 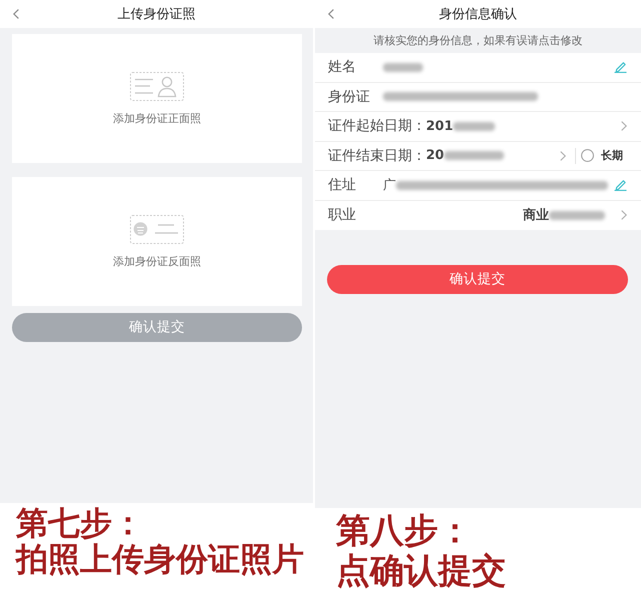 I want to click on id-card-front-icon, so click(x=157, y=86).